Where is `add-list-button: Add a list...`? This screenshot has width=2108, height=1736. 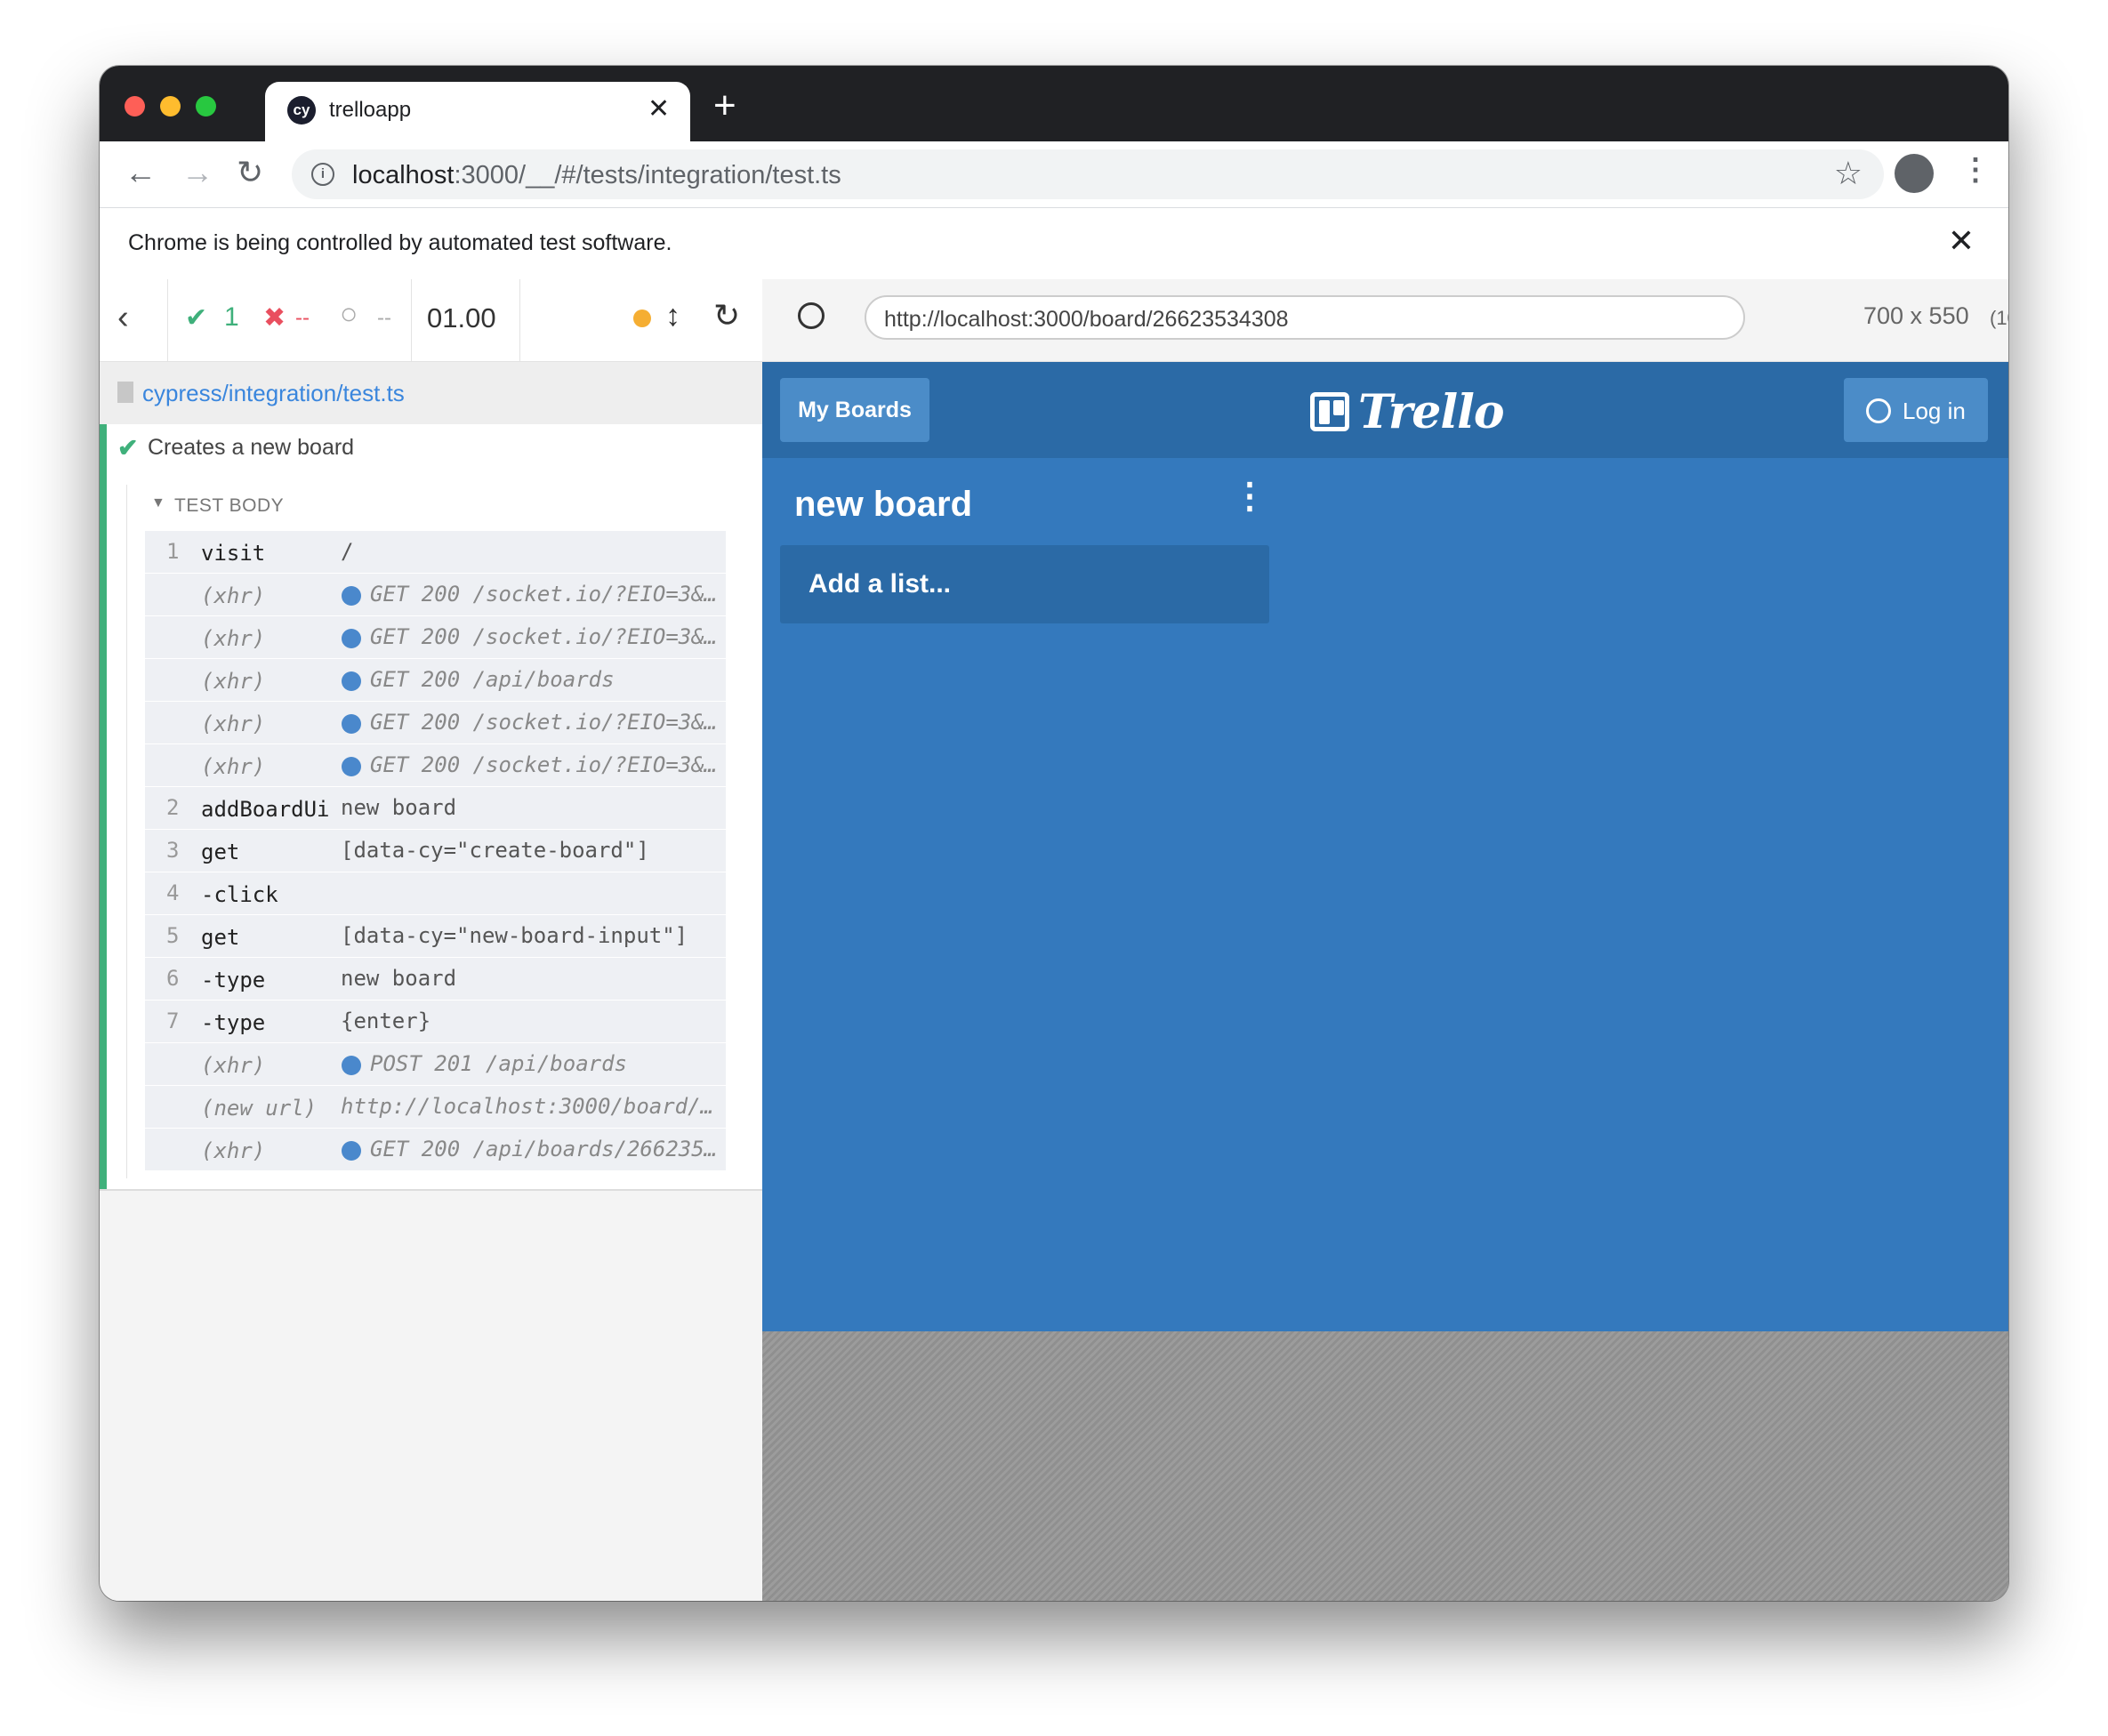
add-list-button: Add a list... is located at coordinates (1024, 584).